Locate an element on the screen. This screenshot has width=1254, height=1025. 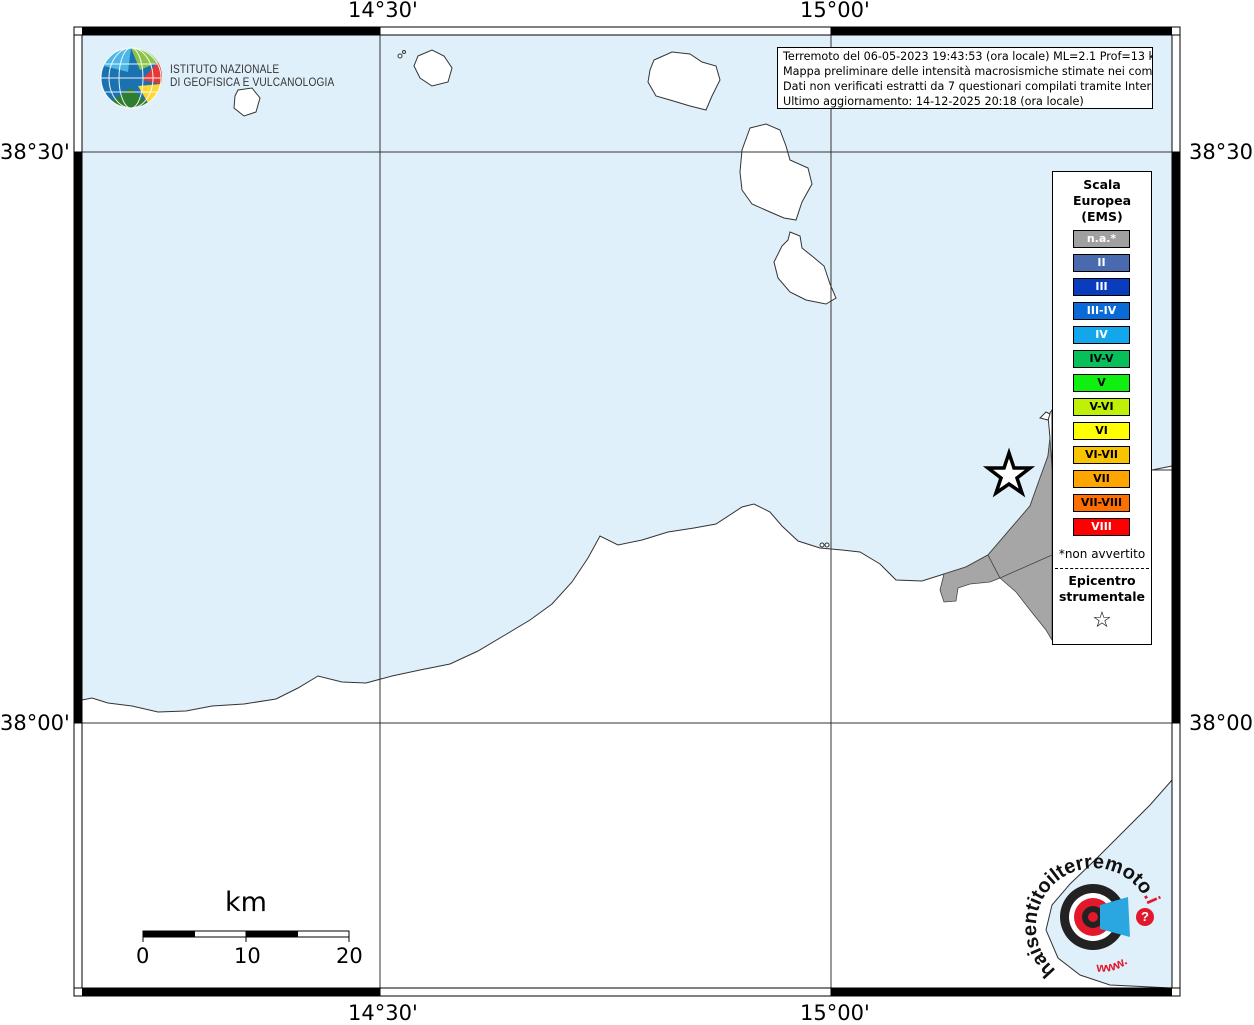
legend-item-2: III is located at coordinates (1101, 287).